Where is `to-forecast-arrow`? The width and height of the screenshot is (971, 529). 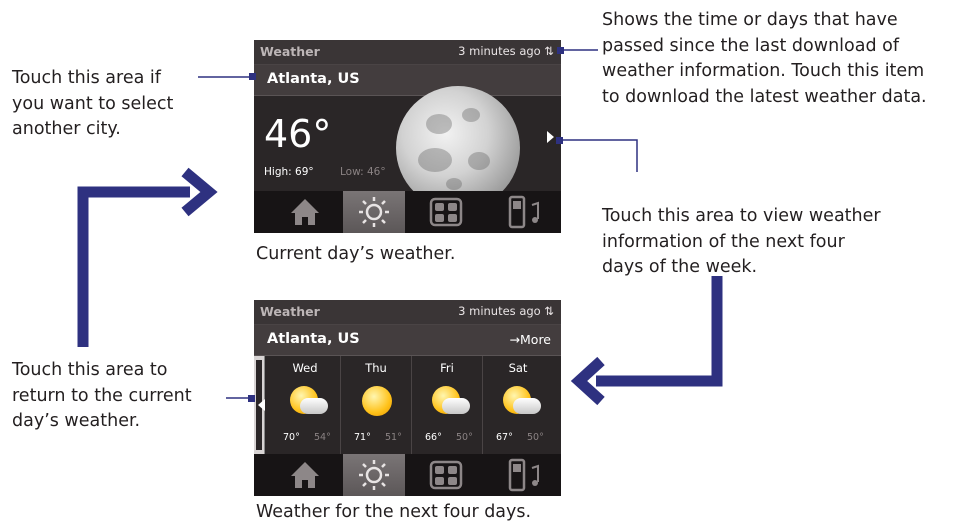
to-forecast-arrow is located at coordinates (133, 266).